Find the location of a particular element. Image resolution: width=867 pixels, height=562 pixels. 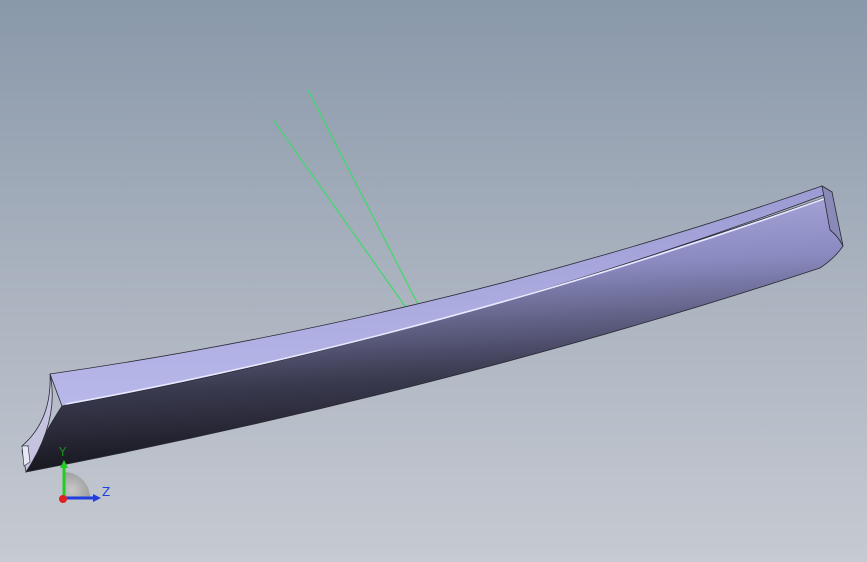

triad-x-origin is located at coordinates (63, 499).